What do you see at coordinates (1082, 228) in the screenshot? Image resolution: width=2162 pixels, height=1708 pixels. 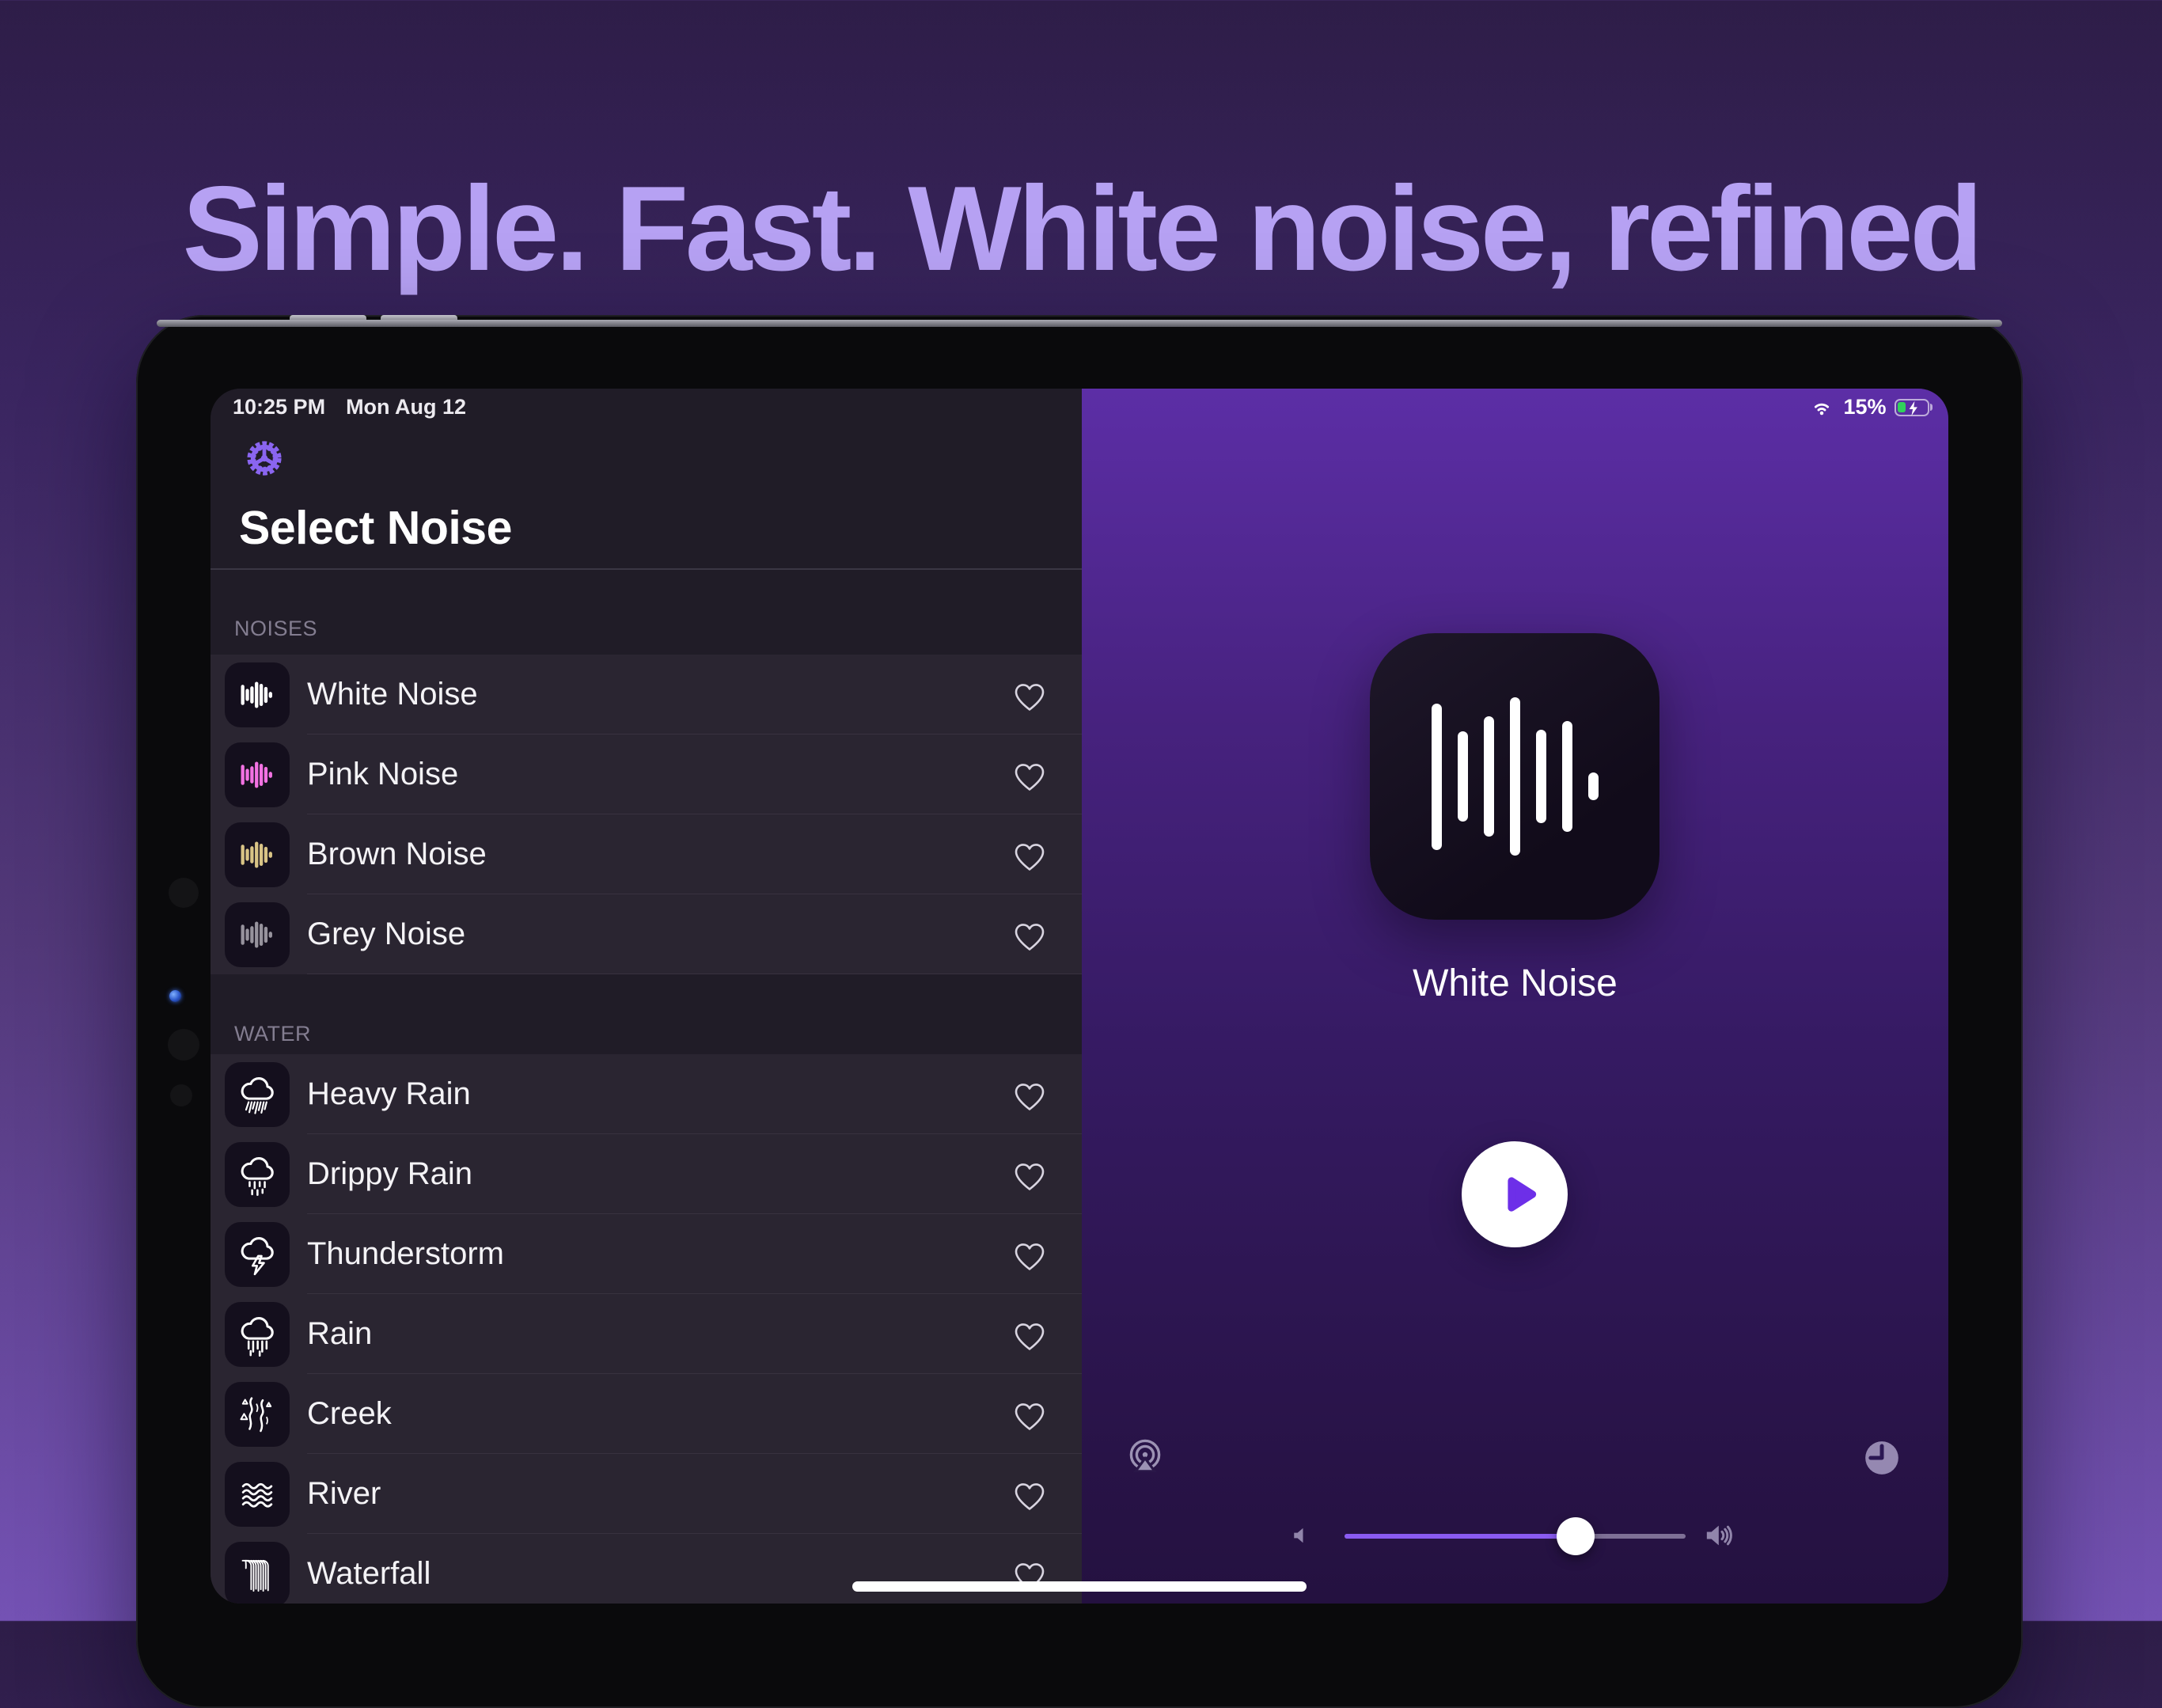 I see `headline: Simple. Fast. White noise, refined` at bounding box center [1082, 228].